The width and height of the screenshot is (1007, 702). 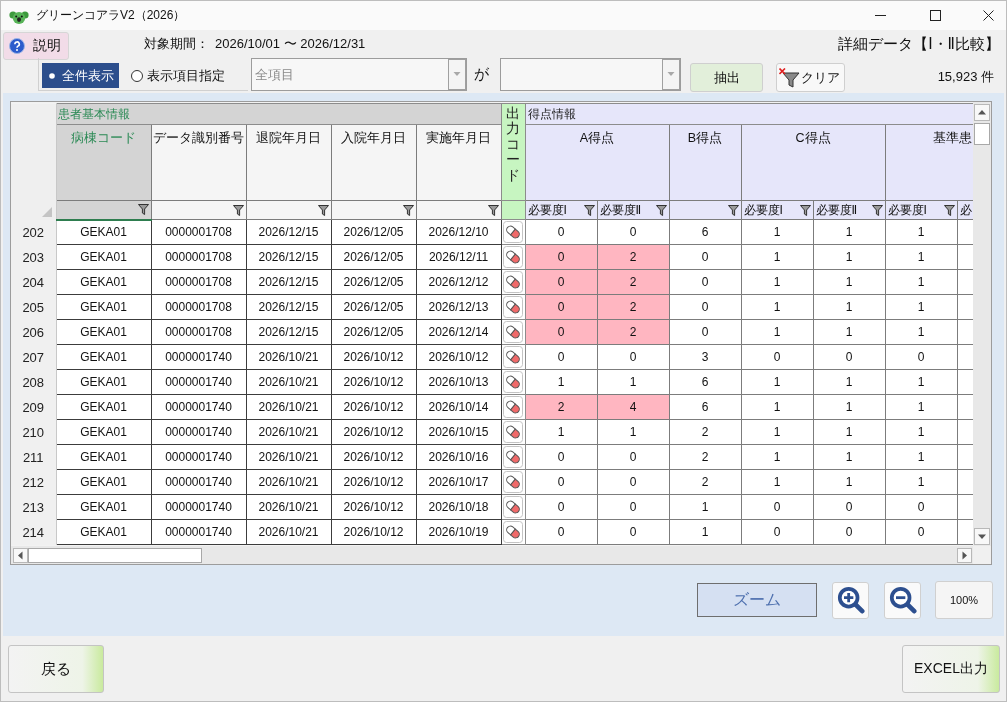 What do you see at coordinates (111, 15) in the screenshot?
I see `window-title: グリーンコアラV2（2026）` at bounding box center [111, 15].